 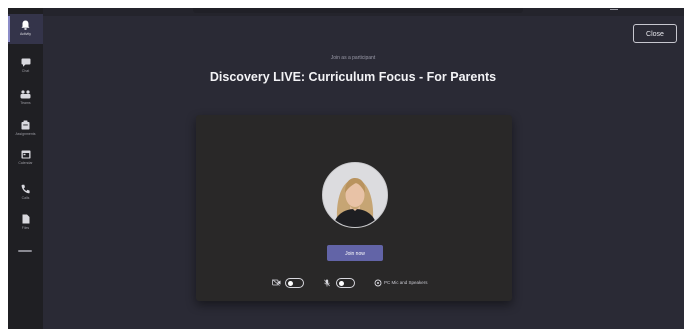 What do you see at coordinates (355, 253) in the screenshot?
I see `join-now-button: Join now` at bounding box center [355, 253].